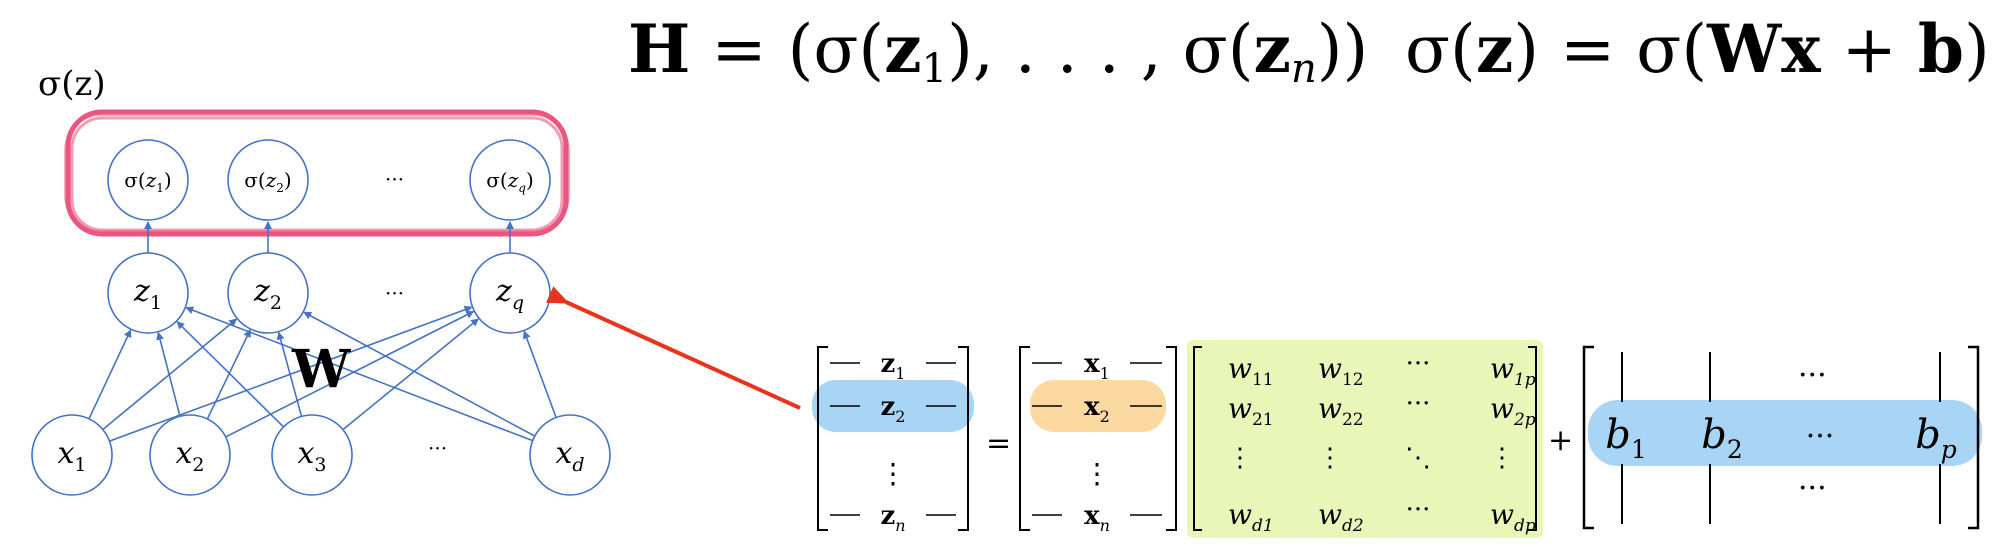 Image resolution: width=2000 pixels, height=547 pixels. What do you see at coordinates (1812, 375) in the screenshot?
I see `b-top-ellipsis: ···` at bounding box center [1812, 375].